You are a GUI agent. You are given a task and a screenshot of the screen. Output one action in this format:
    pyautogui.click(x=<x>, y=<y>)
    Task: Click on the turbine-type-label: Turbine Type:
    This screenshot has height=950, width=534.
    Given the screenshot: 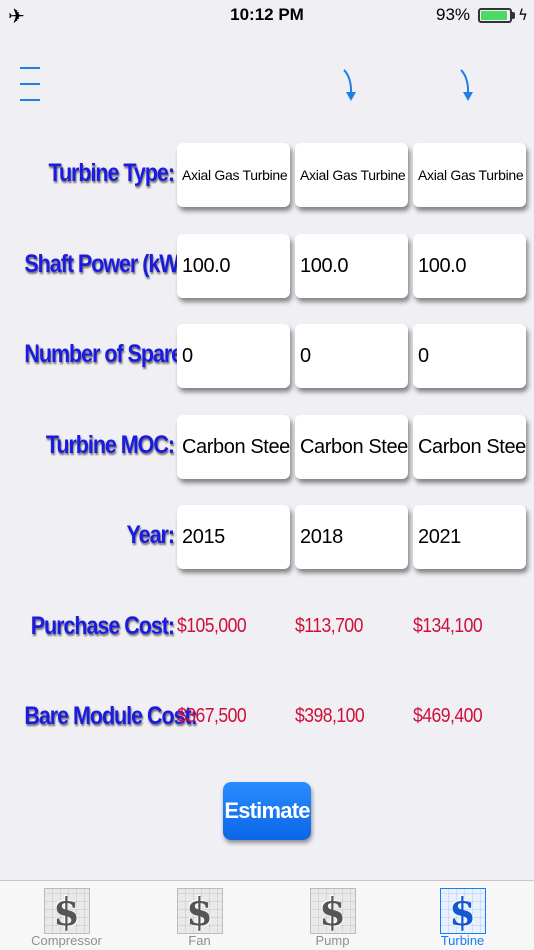 What is the action you would take?
    pyautogui.click(x=111, y=173)
    